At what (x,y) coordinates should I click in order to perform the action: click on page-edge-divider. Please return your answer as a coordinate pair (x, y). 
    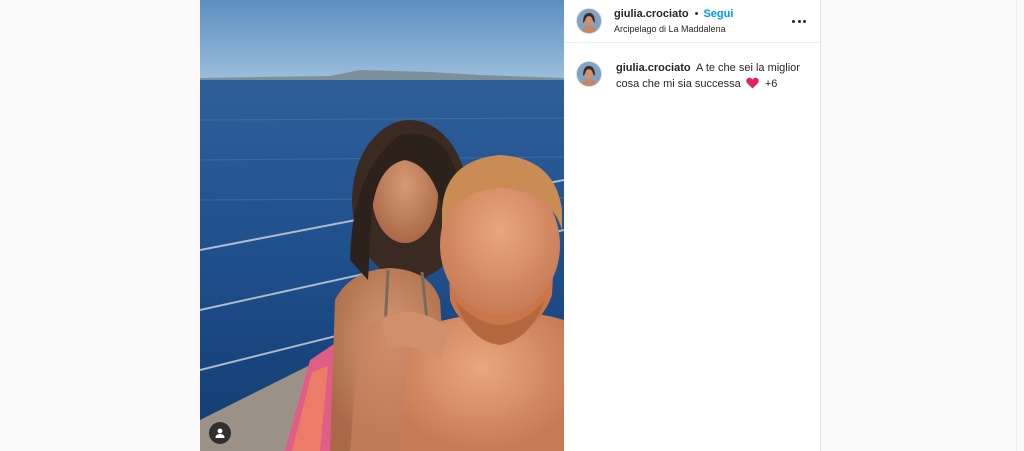
    Looking at the image, I should click on (1016, 225).